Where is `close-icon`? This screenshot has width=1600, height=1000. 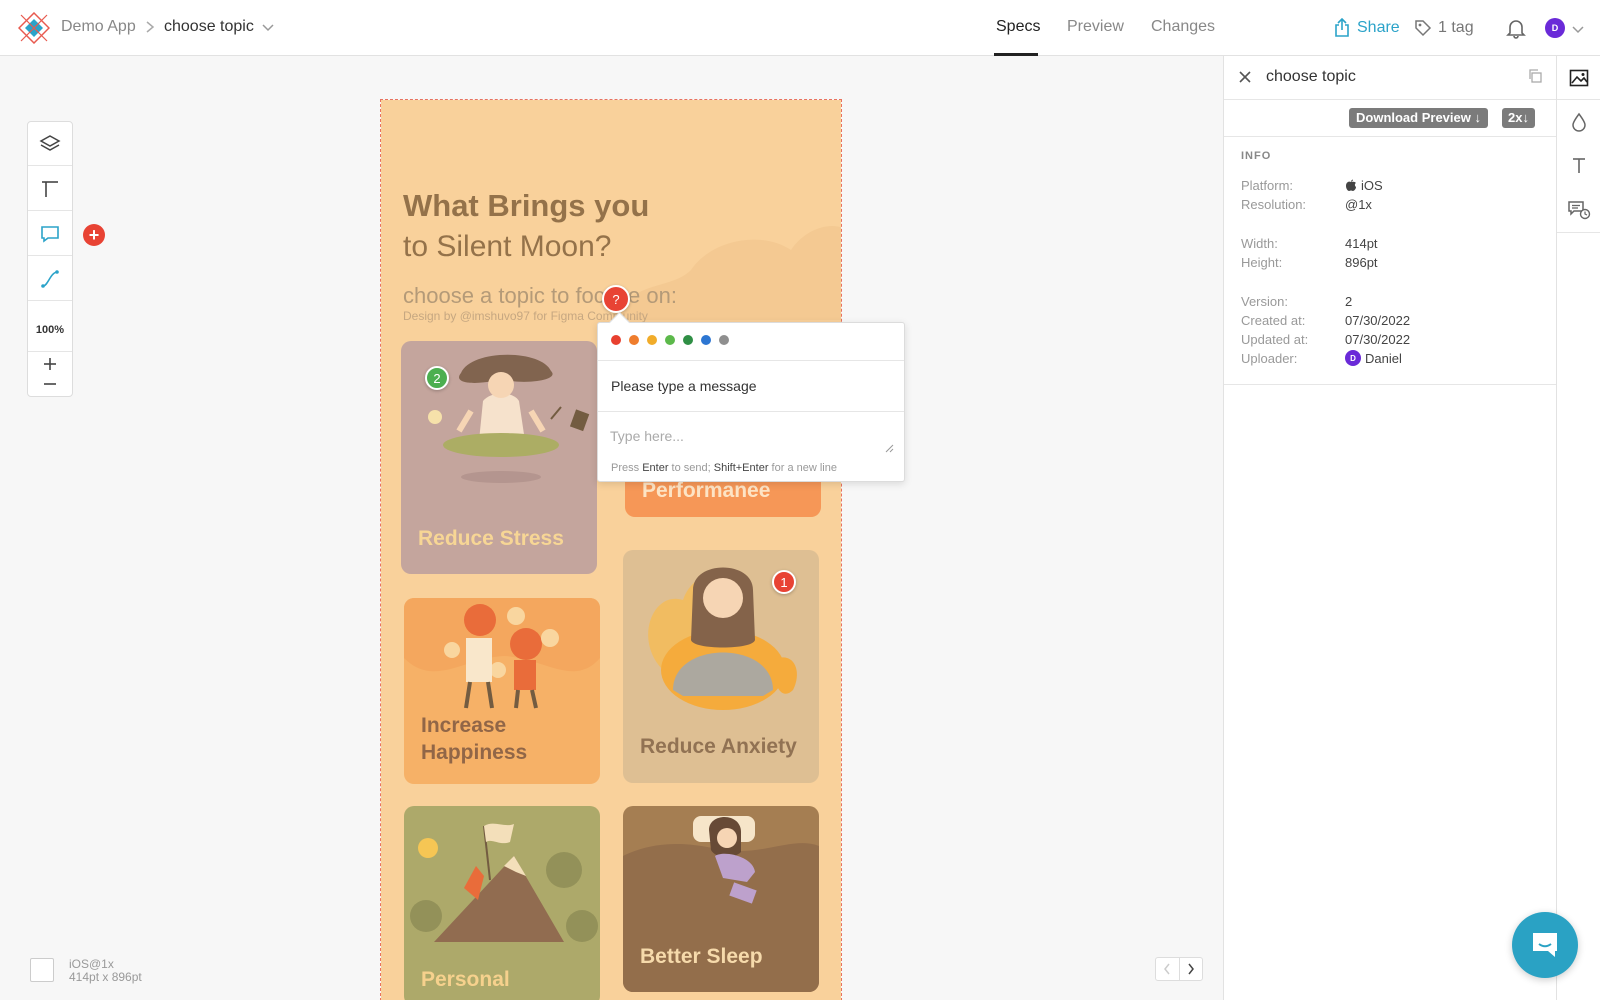
close-icon is located at coordinates (1245, 77).